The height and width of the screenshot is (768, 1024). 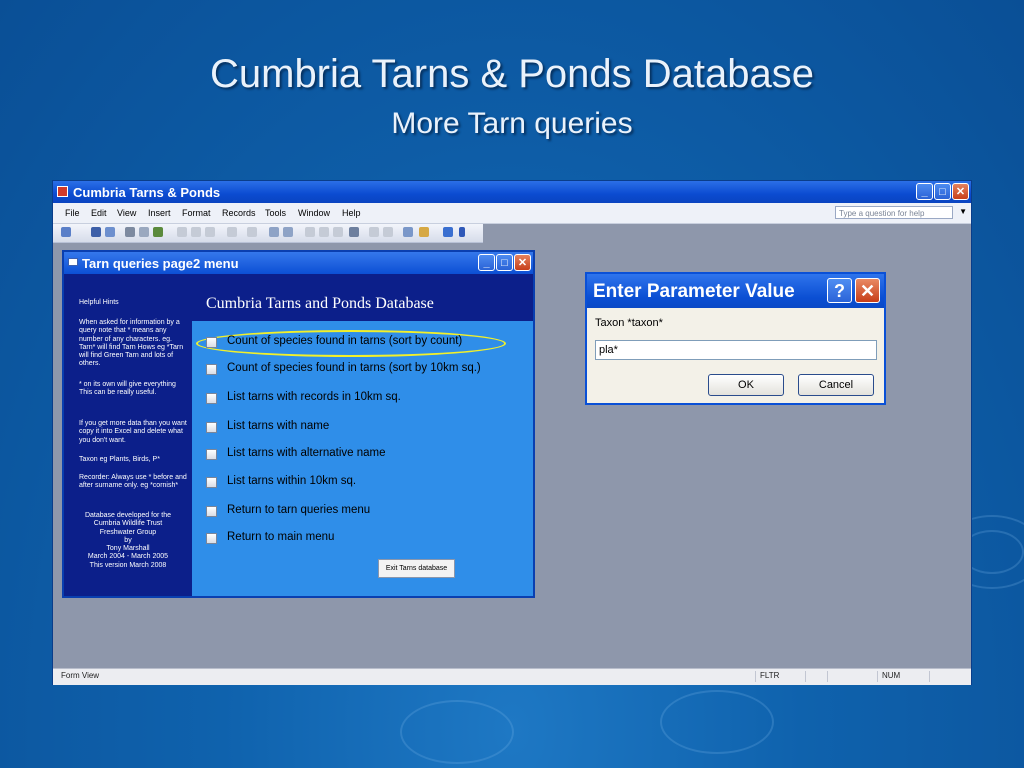 I want to click on option-label: List tarns within 10km sq., so click(x=292, y=481).